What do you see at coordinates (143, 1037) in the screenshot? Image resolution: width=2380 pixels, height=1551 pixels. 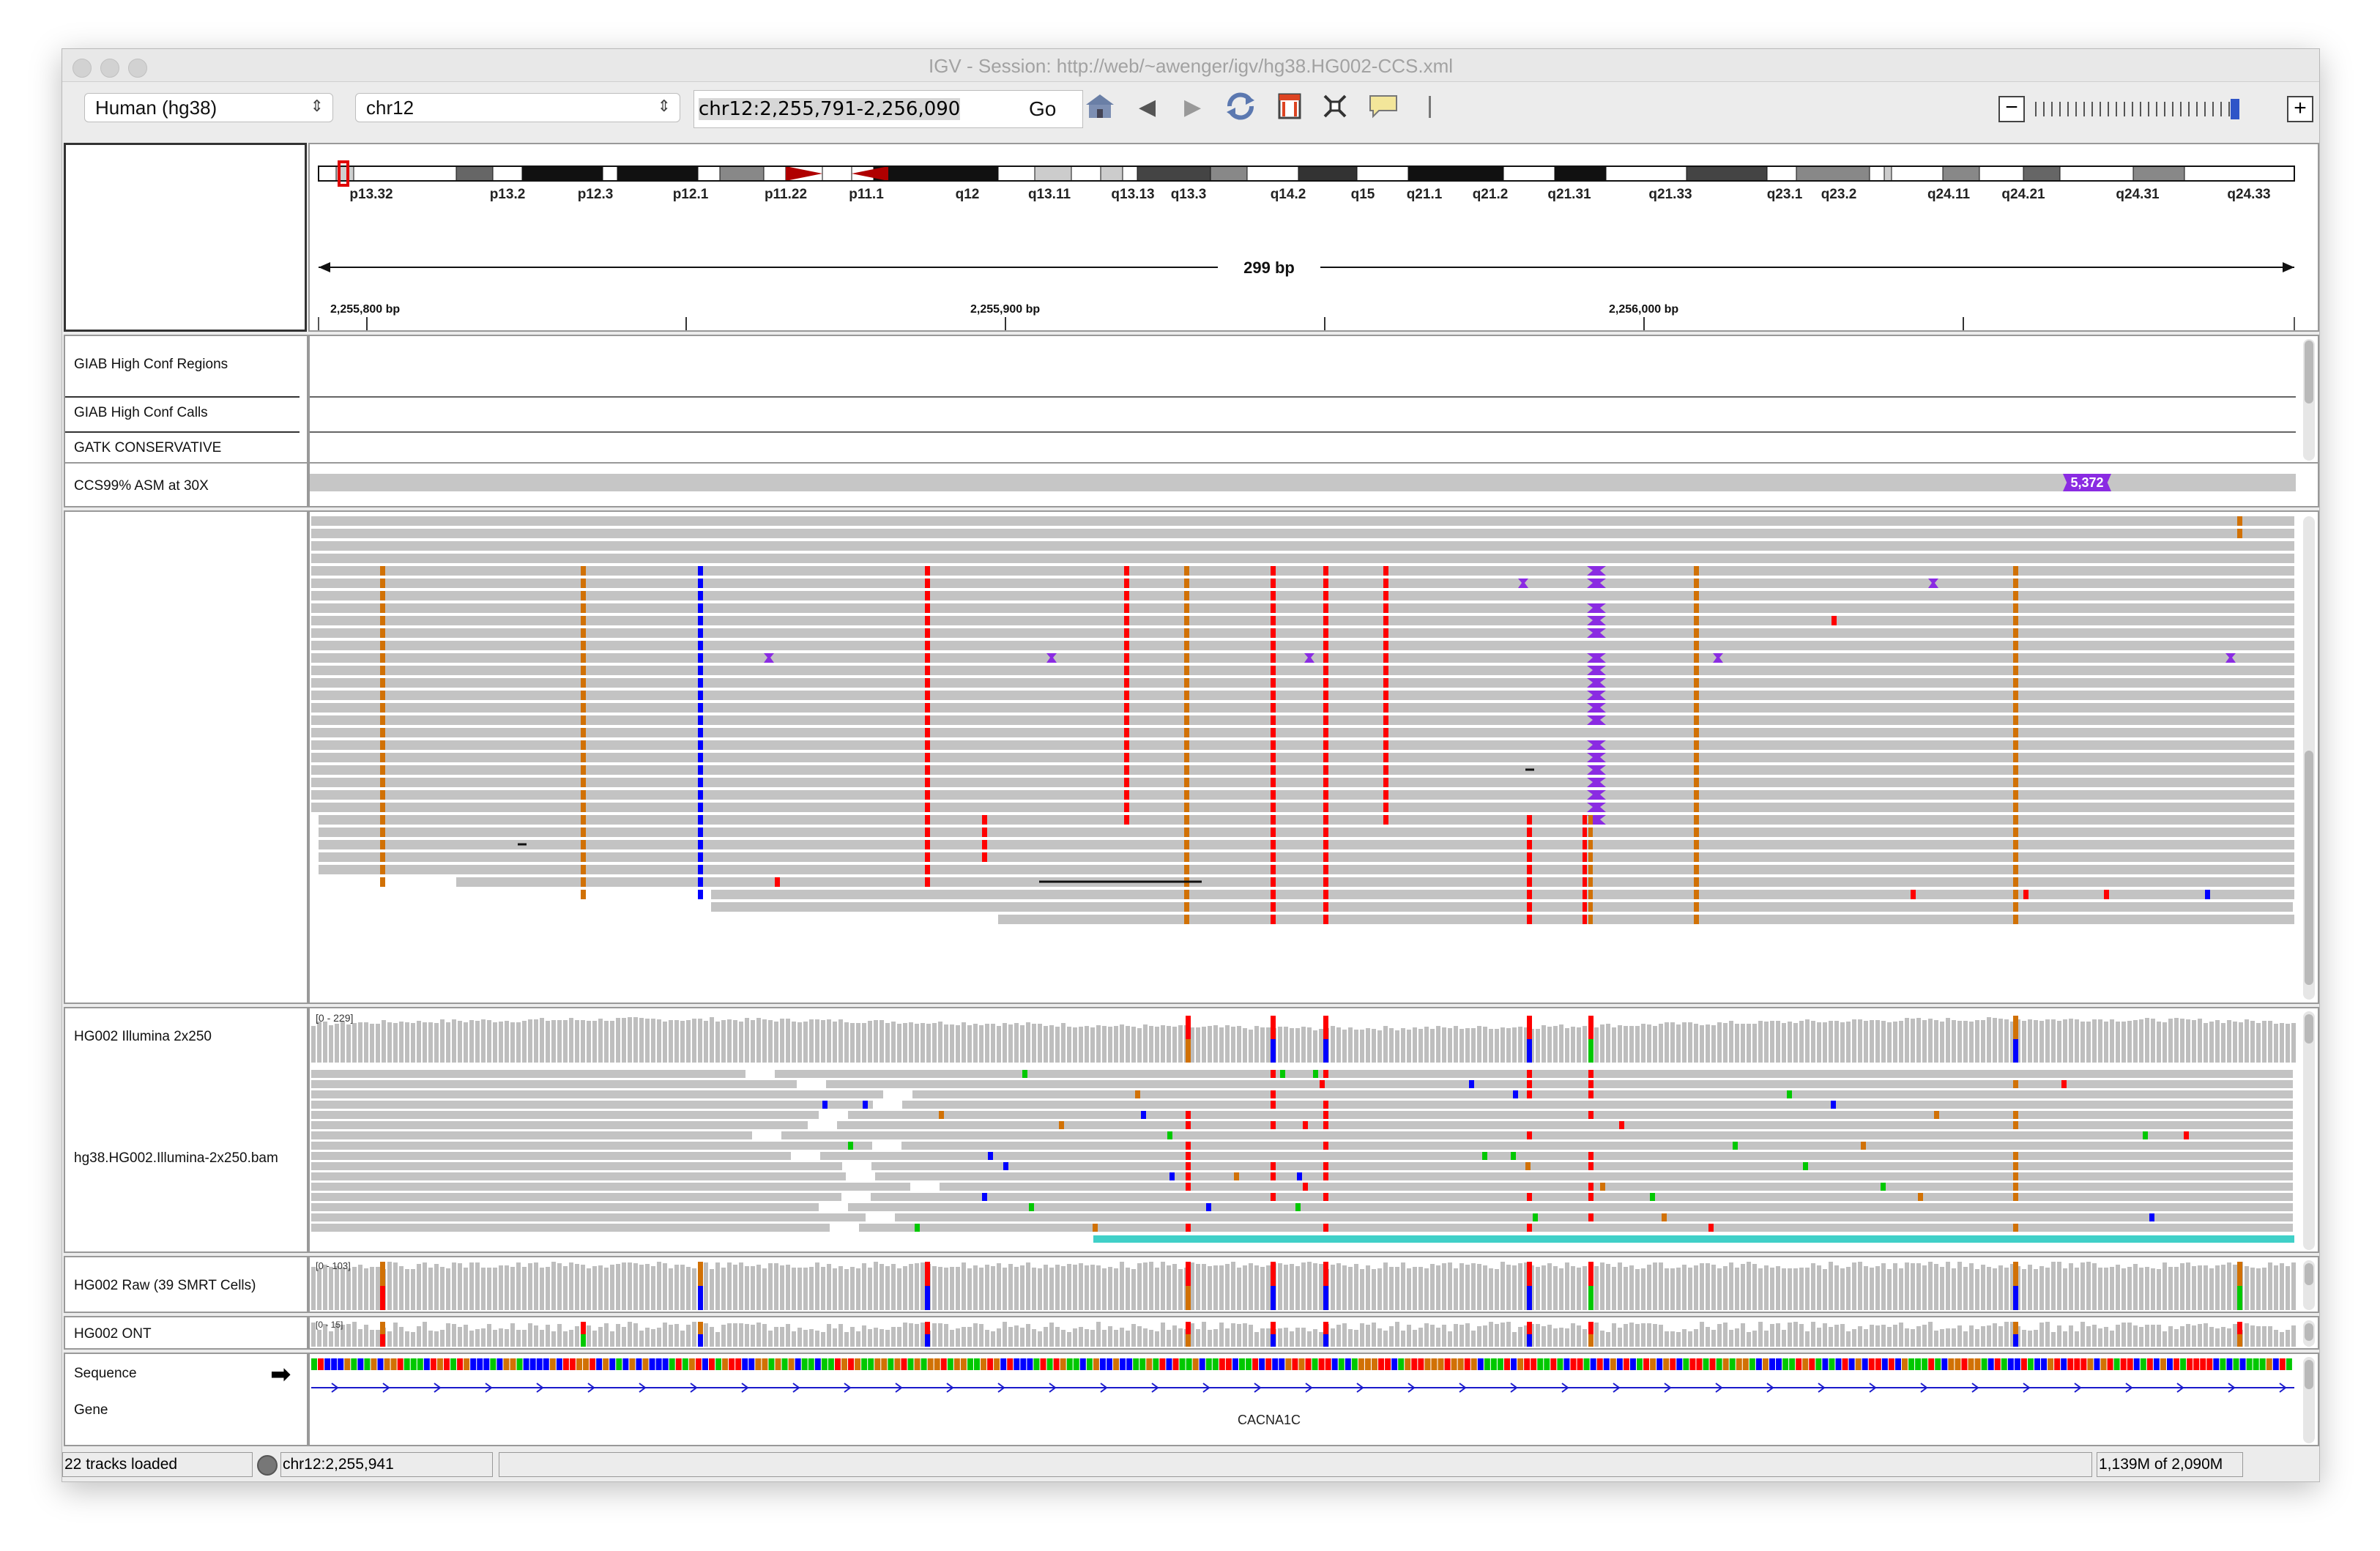 I see `track-name-illumina-coverage: HG002 Illumina 2x250` at bounding box center [143, 1037].